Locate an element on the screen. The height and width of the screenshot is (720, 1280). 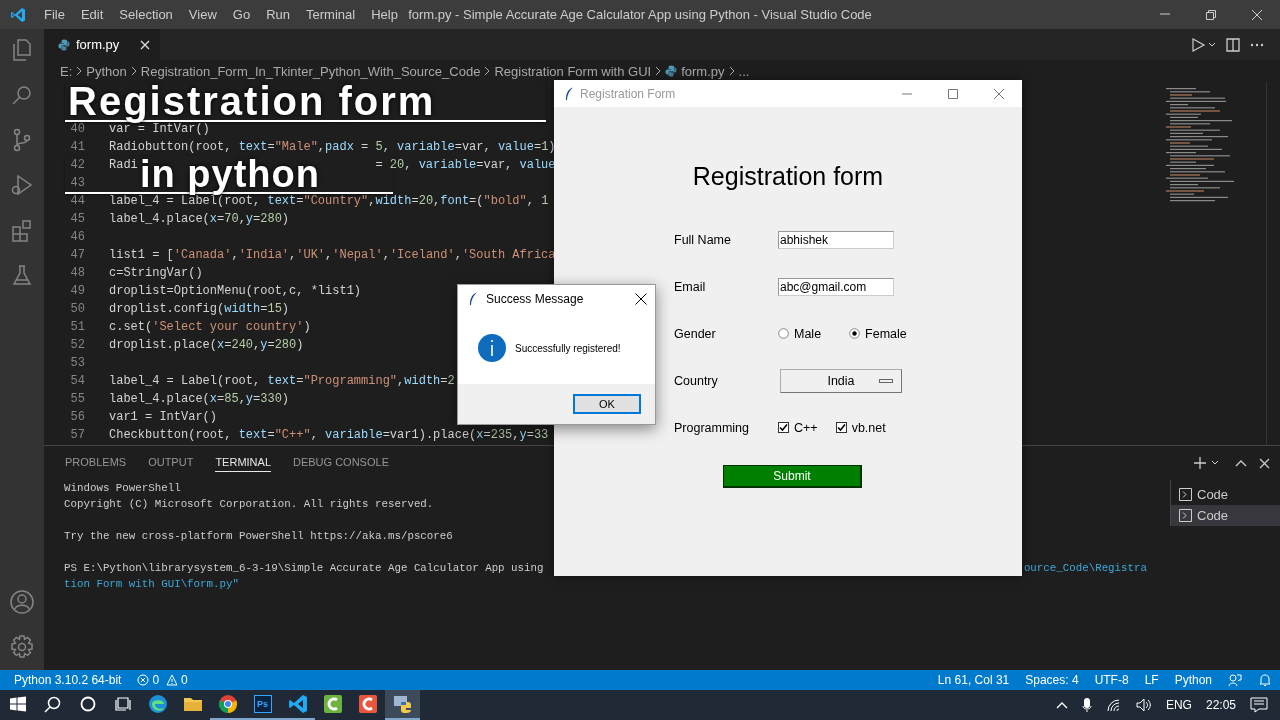
breadcrumb-item: Registration_Form_In_Tkinter_Python_With_Source_Code is located at coordinates (310, 71).